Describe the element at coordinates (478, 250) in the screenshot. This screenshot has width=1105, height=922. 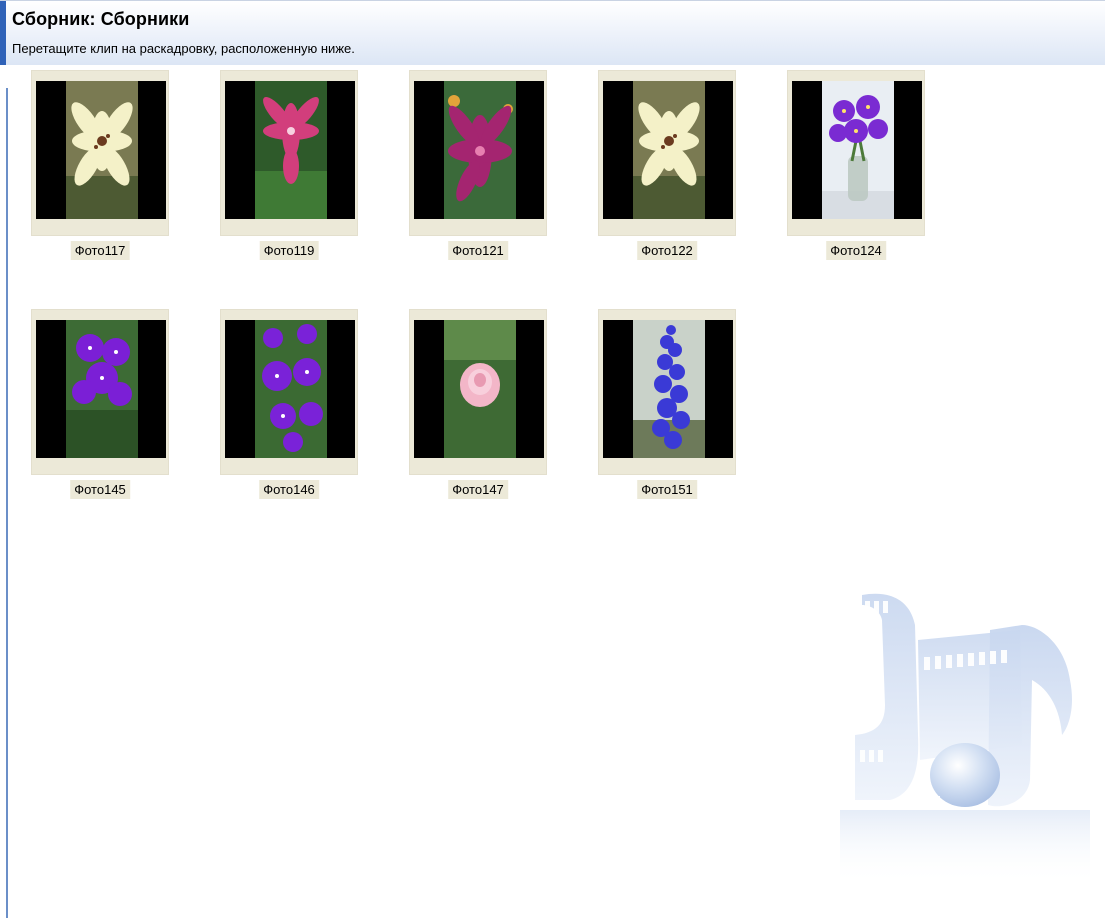
I see `clip-caption: Фото121` at that location.